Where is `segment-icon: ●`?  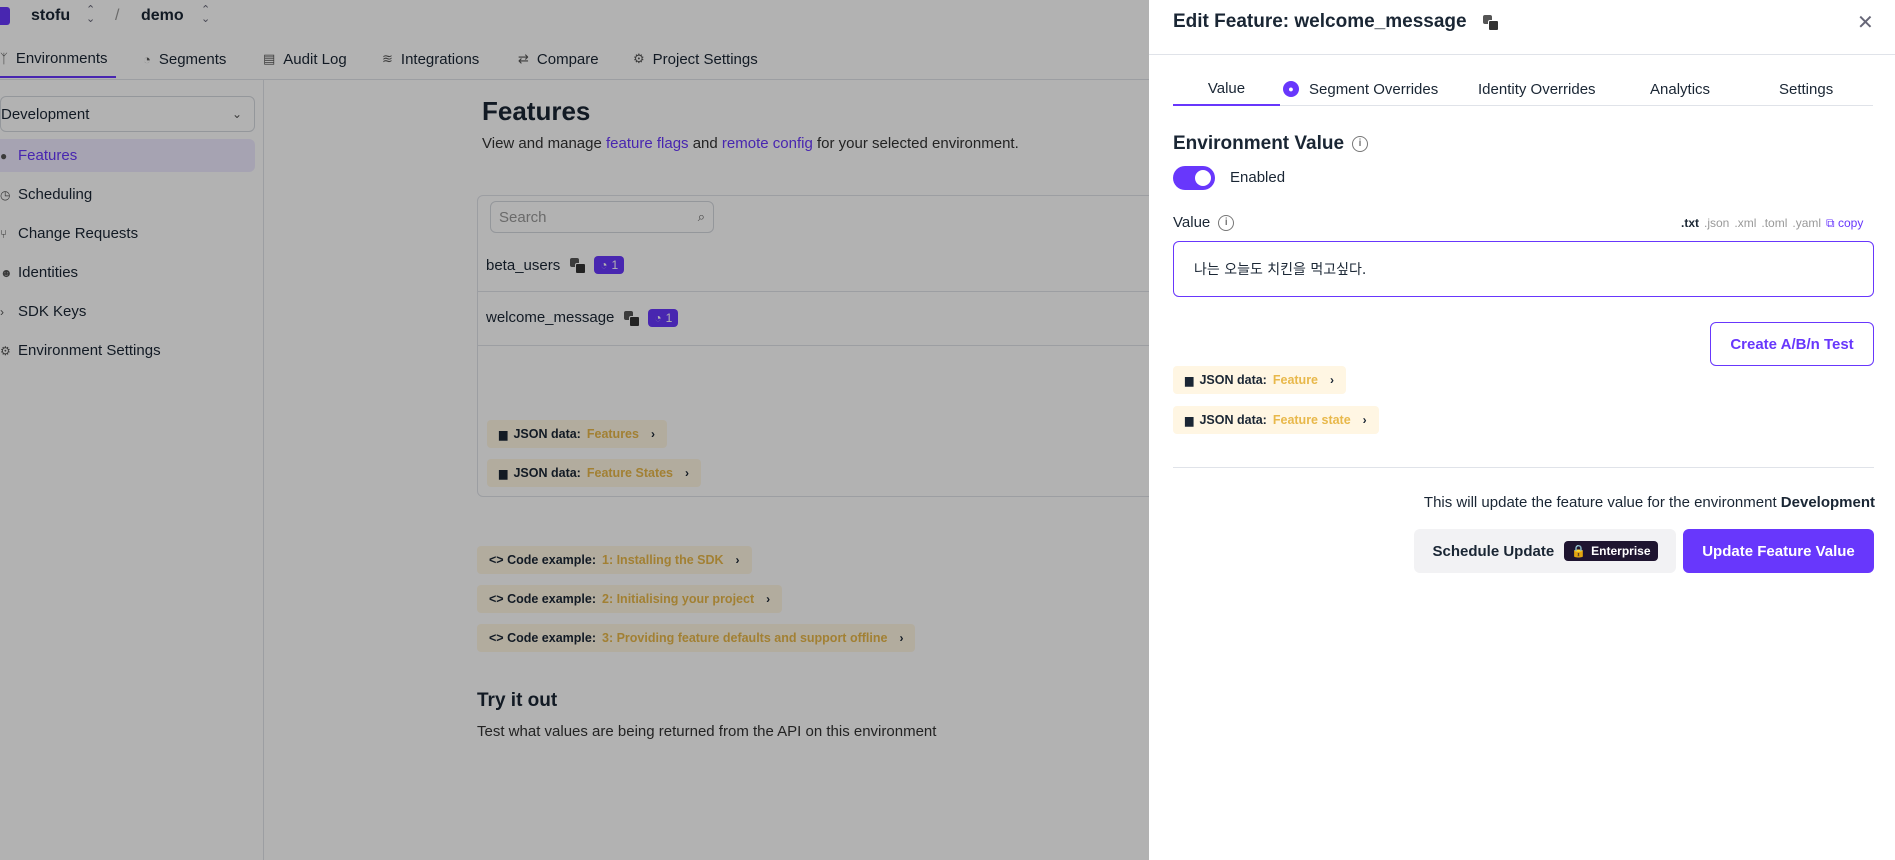 segment-icon: ● is located at coordinates (1291, 89).